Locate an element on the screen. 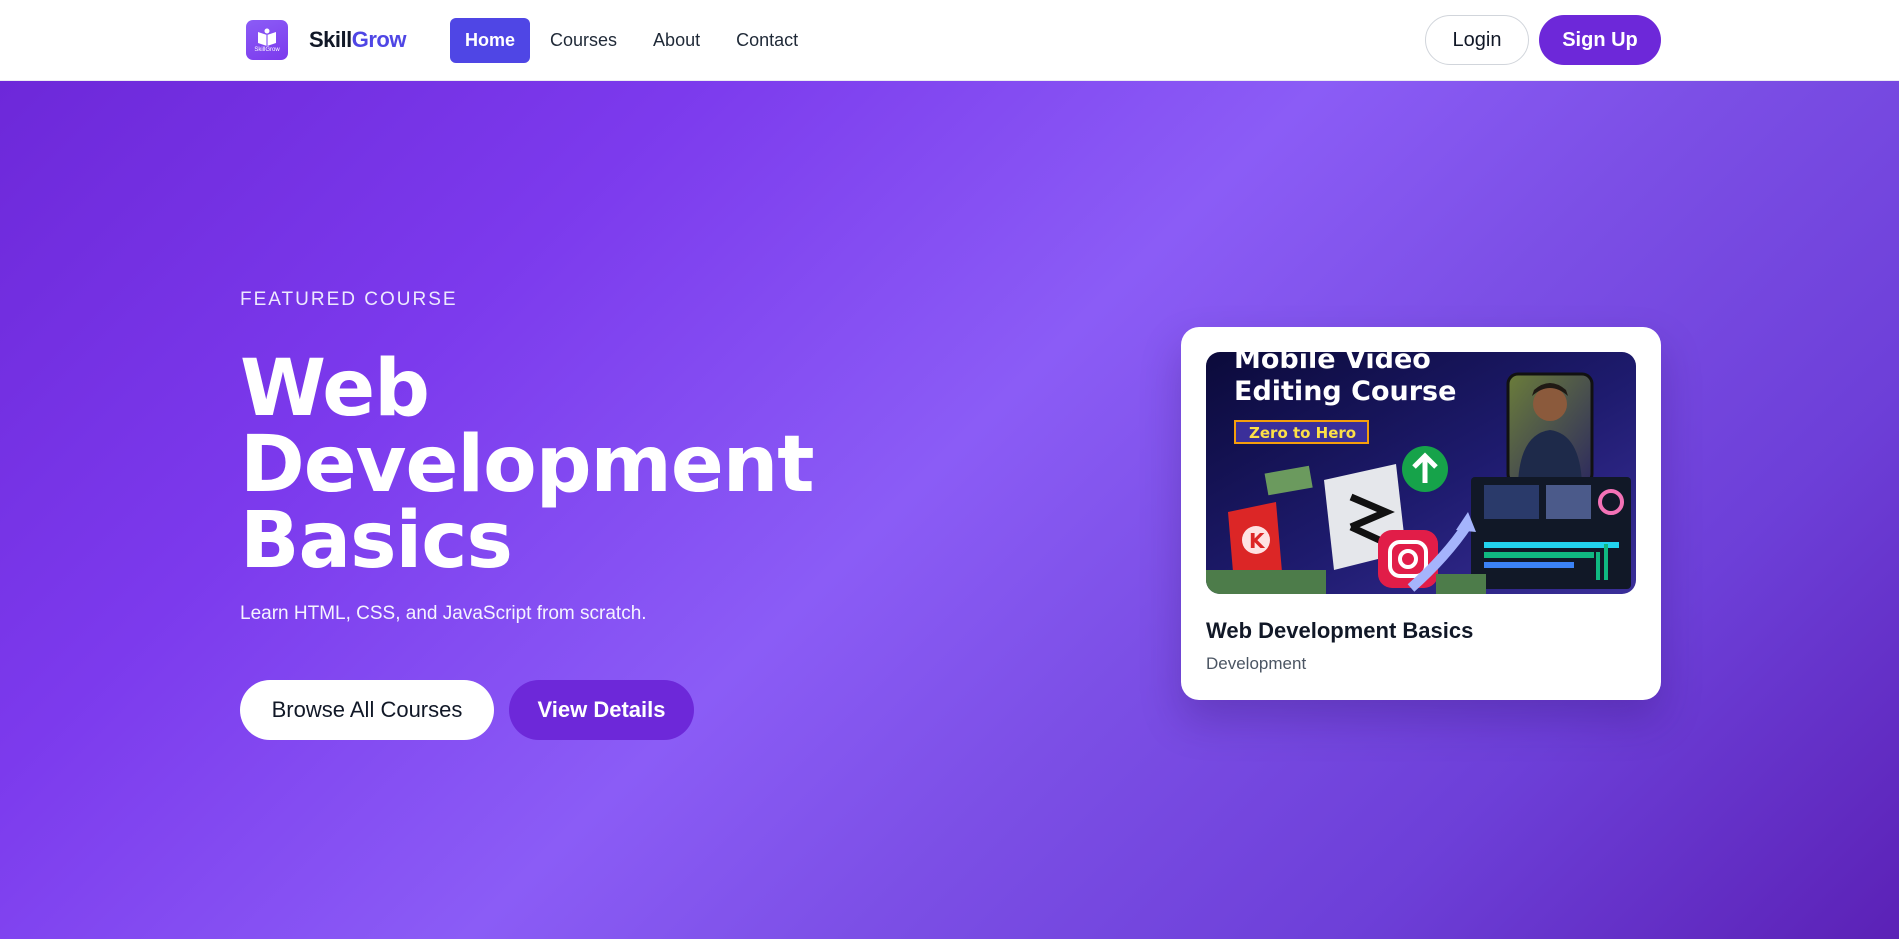 The image size is (1899, 939). brand-name: SkillGrow is located at coordinates (357, 40).